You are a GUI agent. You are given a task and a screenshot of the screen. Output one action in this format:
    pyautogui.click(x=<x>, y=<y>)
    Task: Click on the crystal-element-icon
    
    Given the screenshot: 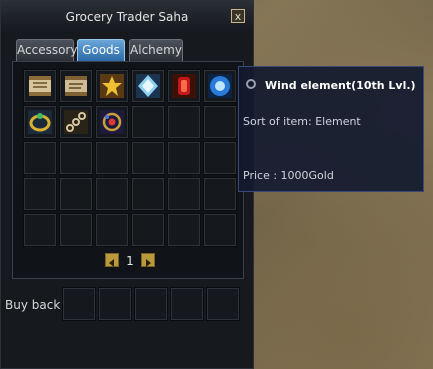 What is the action you would take?
    pyautogui.click(x=148, y=86)
    